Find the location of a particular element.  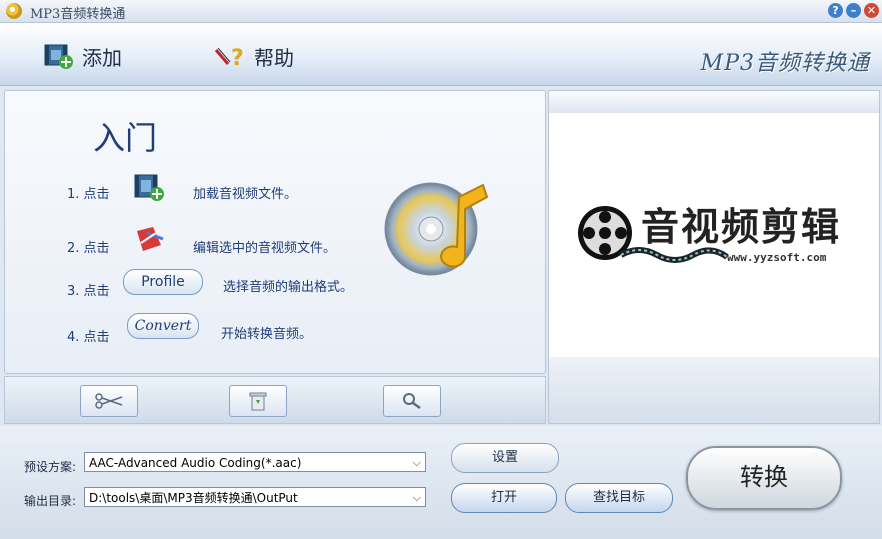

step-1-prefix: 1. 点击 is located at coordinates (88, 194).